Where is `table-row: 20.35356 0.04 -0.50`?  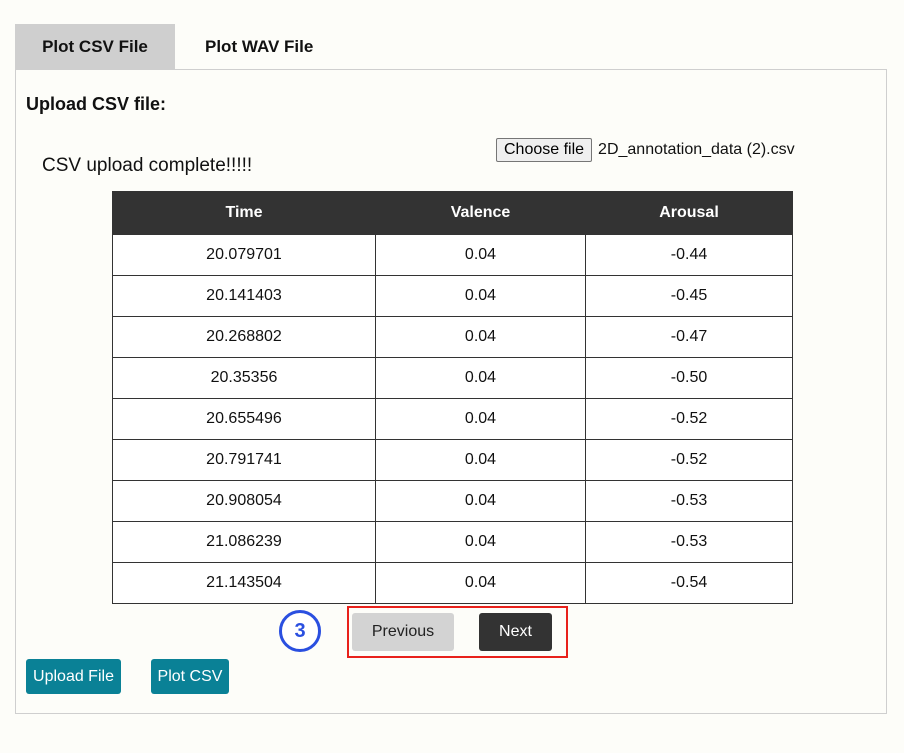
table-row: 20.35356 0.04 -0.50 is located at coordinates (452, 378).